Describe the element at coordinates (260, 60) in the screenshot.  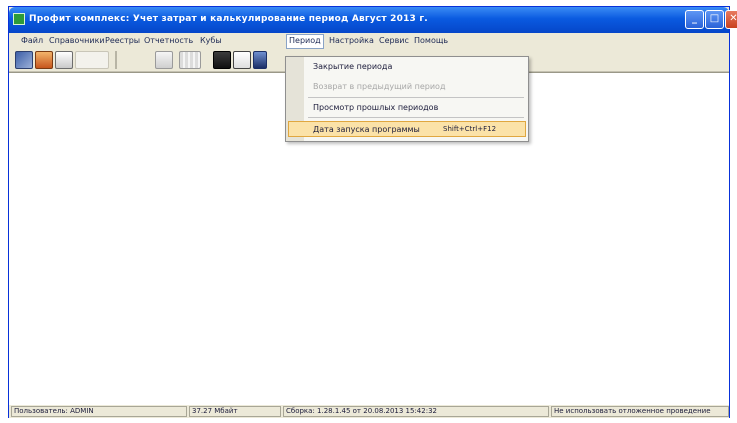
I see `refresh-icon` at that location.